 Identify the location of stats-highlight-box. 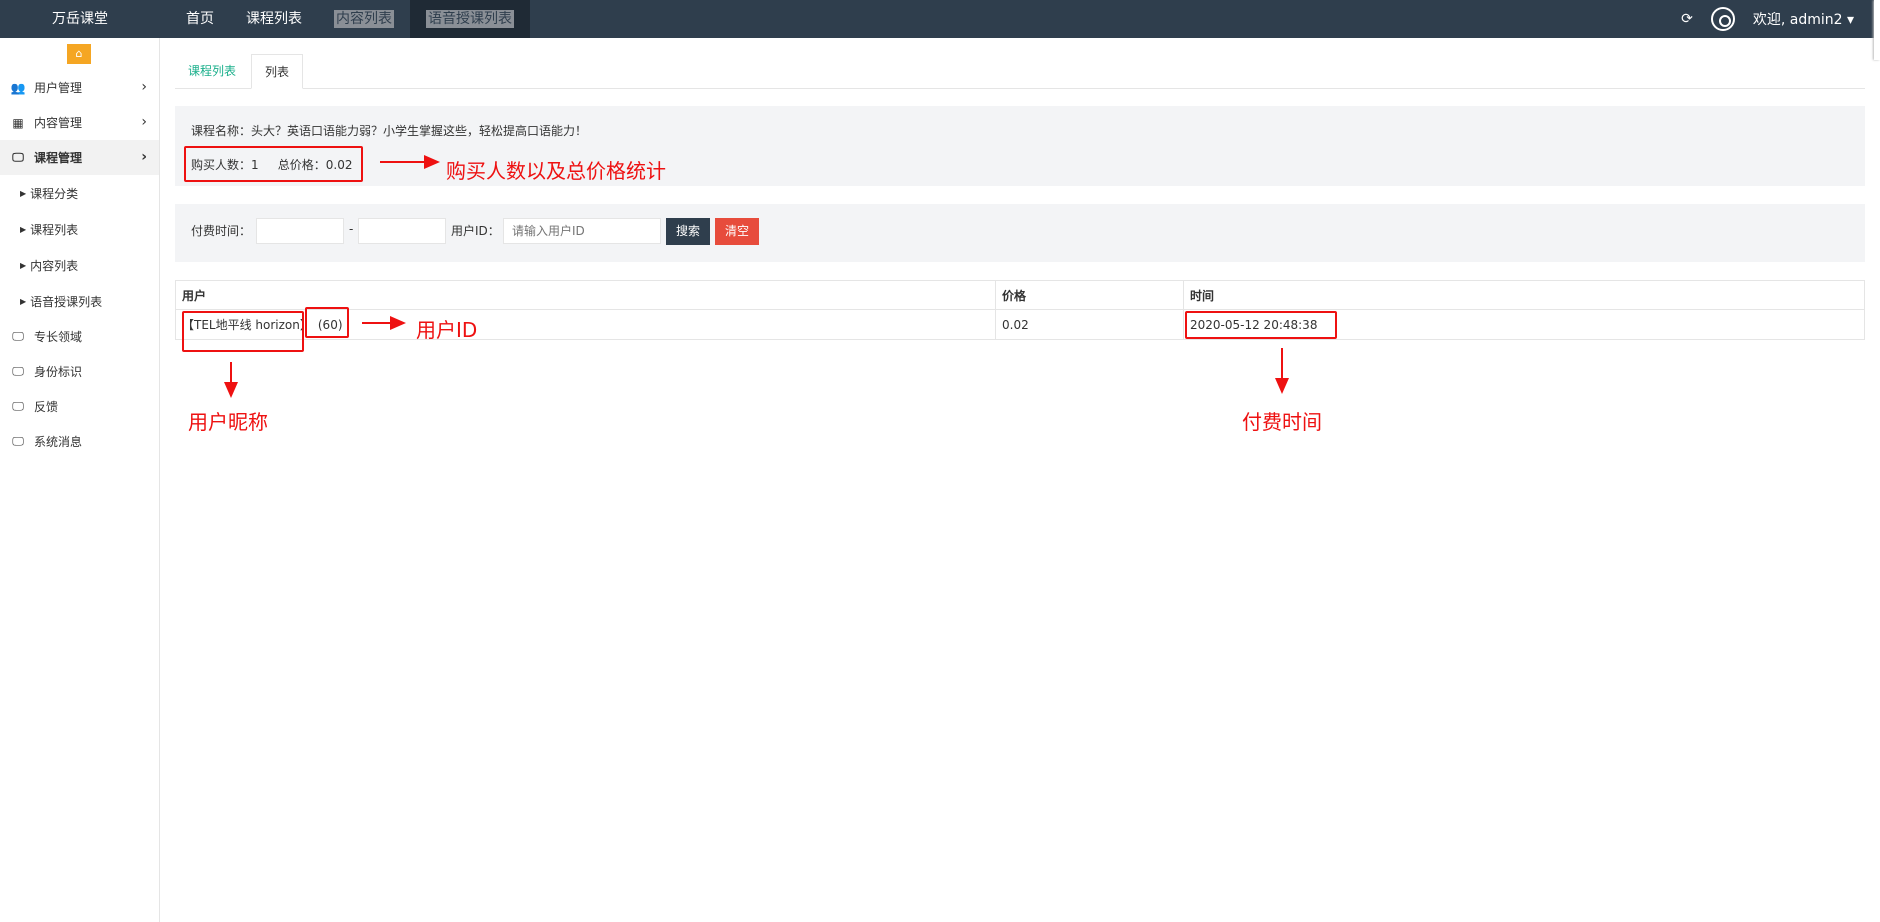
(273, 164).